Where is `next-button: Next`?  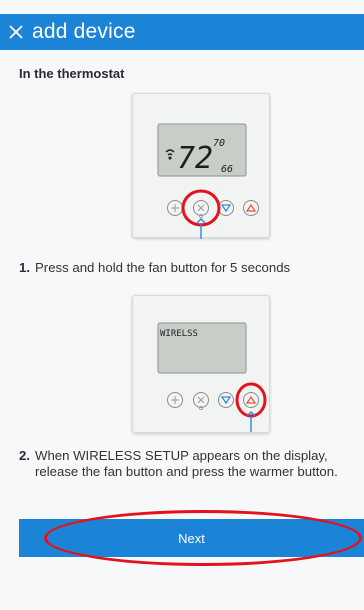
next-button: Next is located at coordinates (191, 538).